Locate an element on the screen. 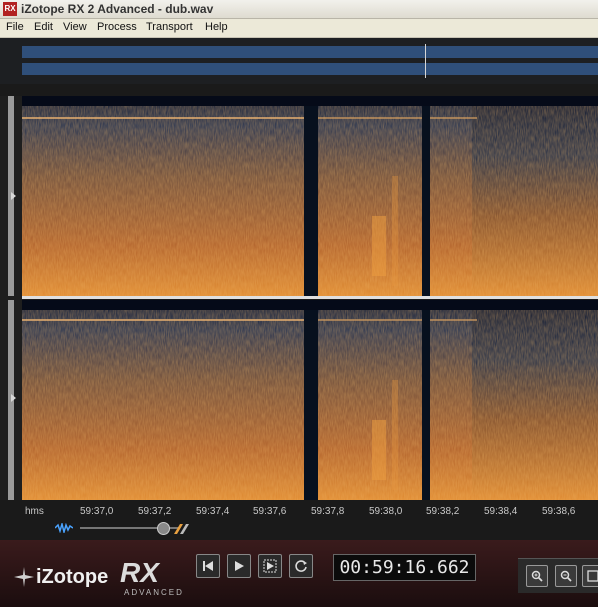 This screenshot has height=607, width=598. menu-edit: Edit is located at coordinates (43, 27).